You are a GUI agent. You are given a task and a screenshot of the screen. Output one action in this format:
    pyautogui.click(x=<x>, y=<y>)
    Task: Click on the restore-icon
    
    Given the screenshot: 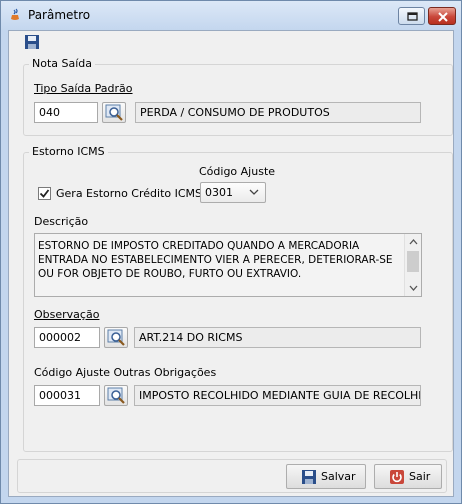 What is the action you would take?
    pyautogui.click(x=412, y=16)
    